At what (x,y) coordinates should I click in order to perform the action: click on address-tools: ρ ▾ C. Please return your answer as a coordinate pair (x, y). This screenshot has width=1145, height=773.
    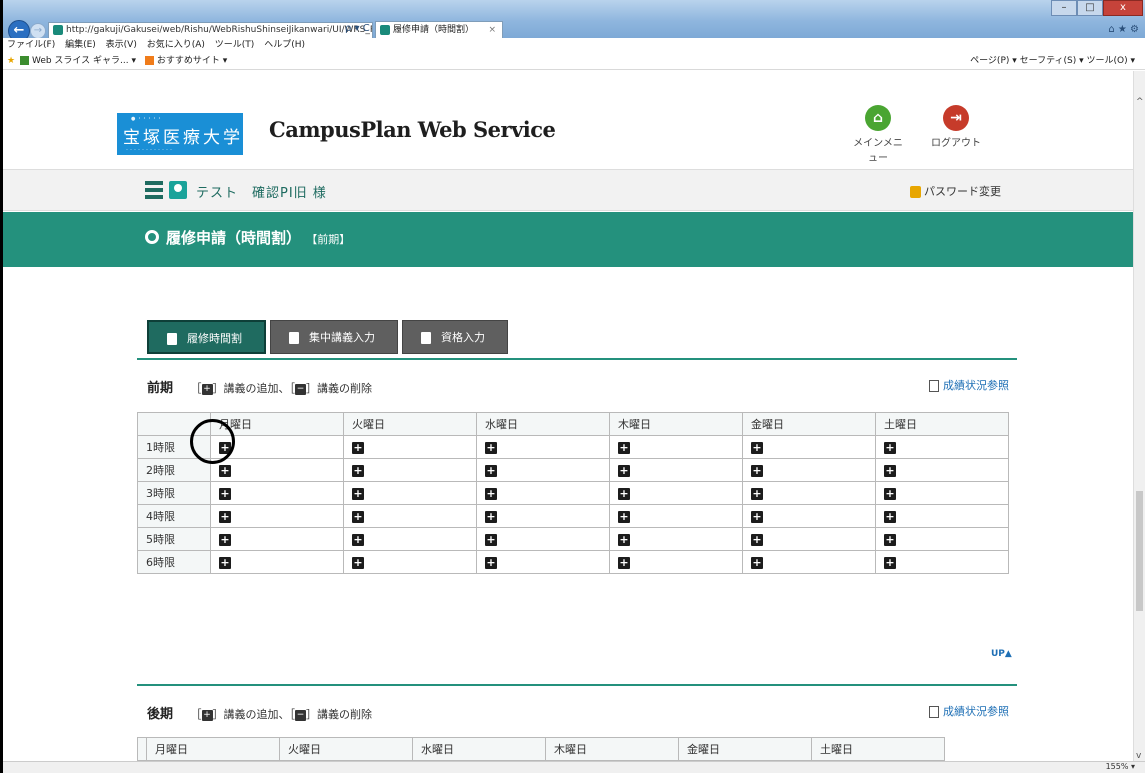
    Looking at the image, I should click on (357, 28).